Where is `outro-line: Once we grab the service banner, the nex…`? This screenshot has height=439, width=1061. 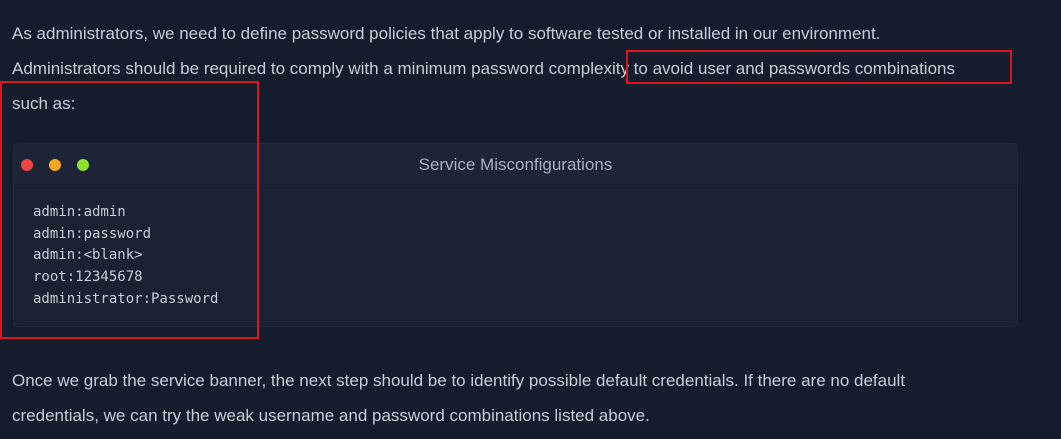
outro-line: Once we grab the service banner, the nex… is located at coordinates (459, 380).